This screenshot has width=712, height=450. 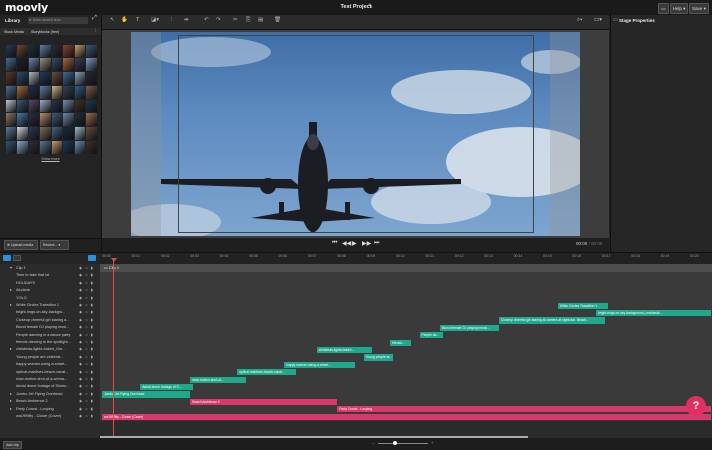 I want to click on expand-chevron-icon: ▸, so click(x=11, y=394).